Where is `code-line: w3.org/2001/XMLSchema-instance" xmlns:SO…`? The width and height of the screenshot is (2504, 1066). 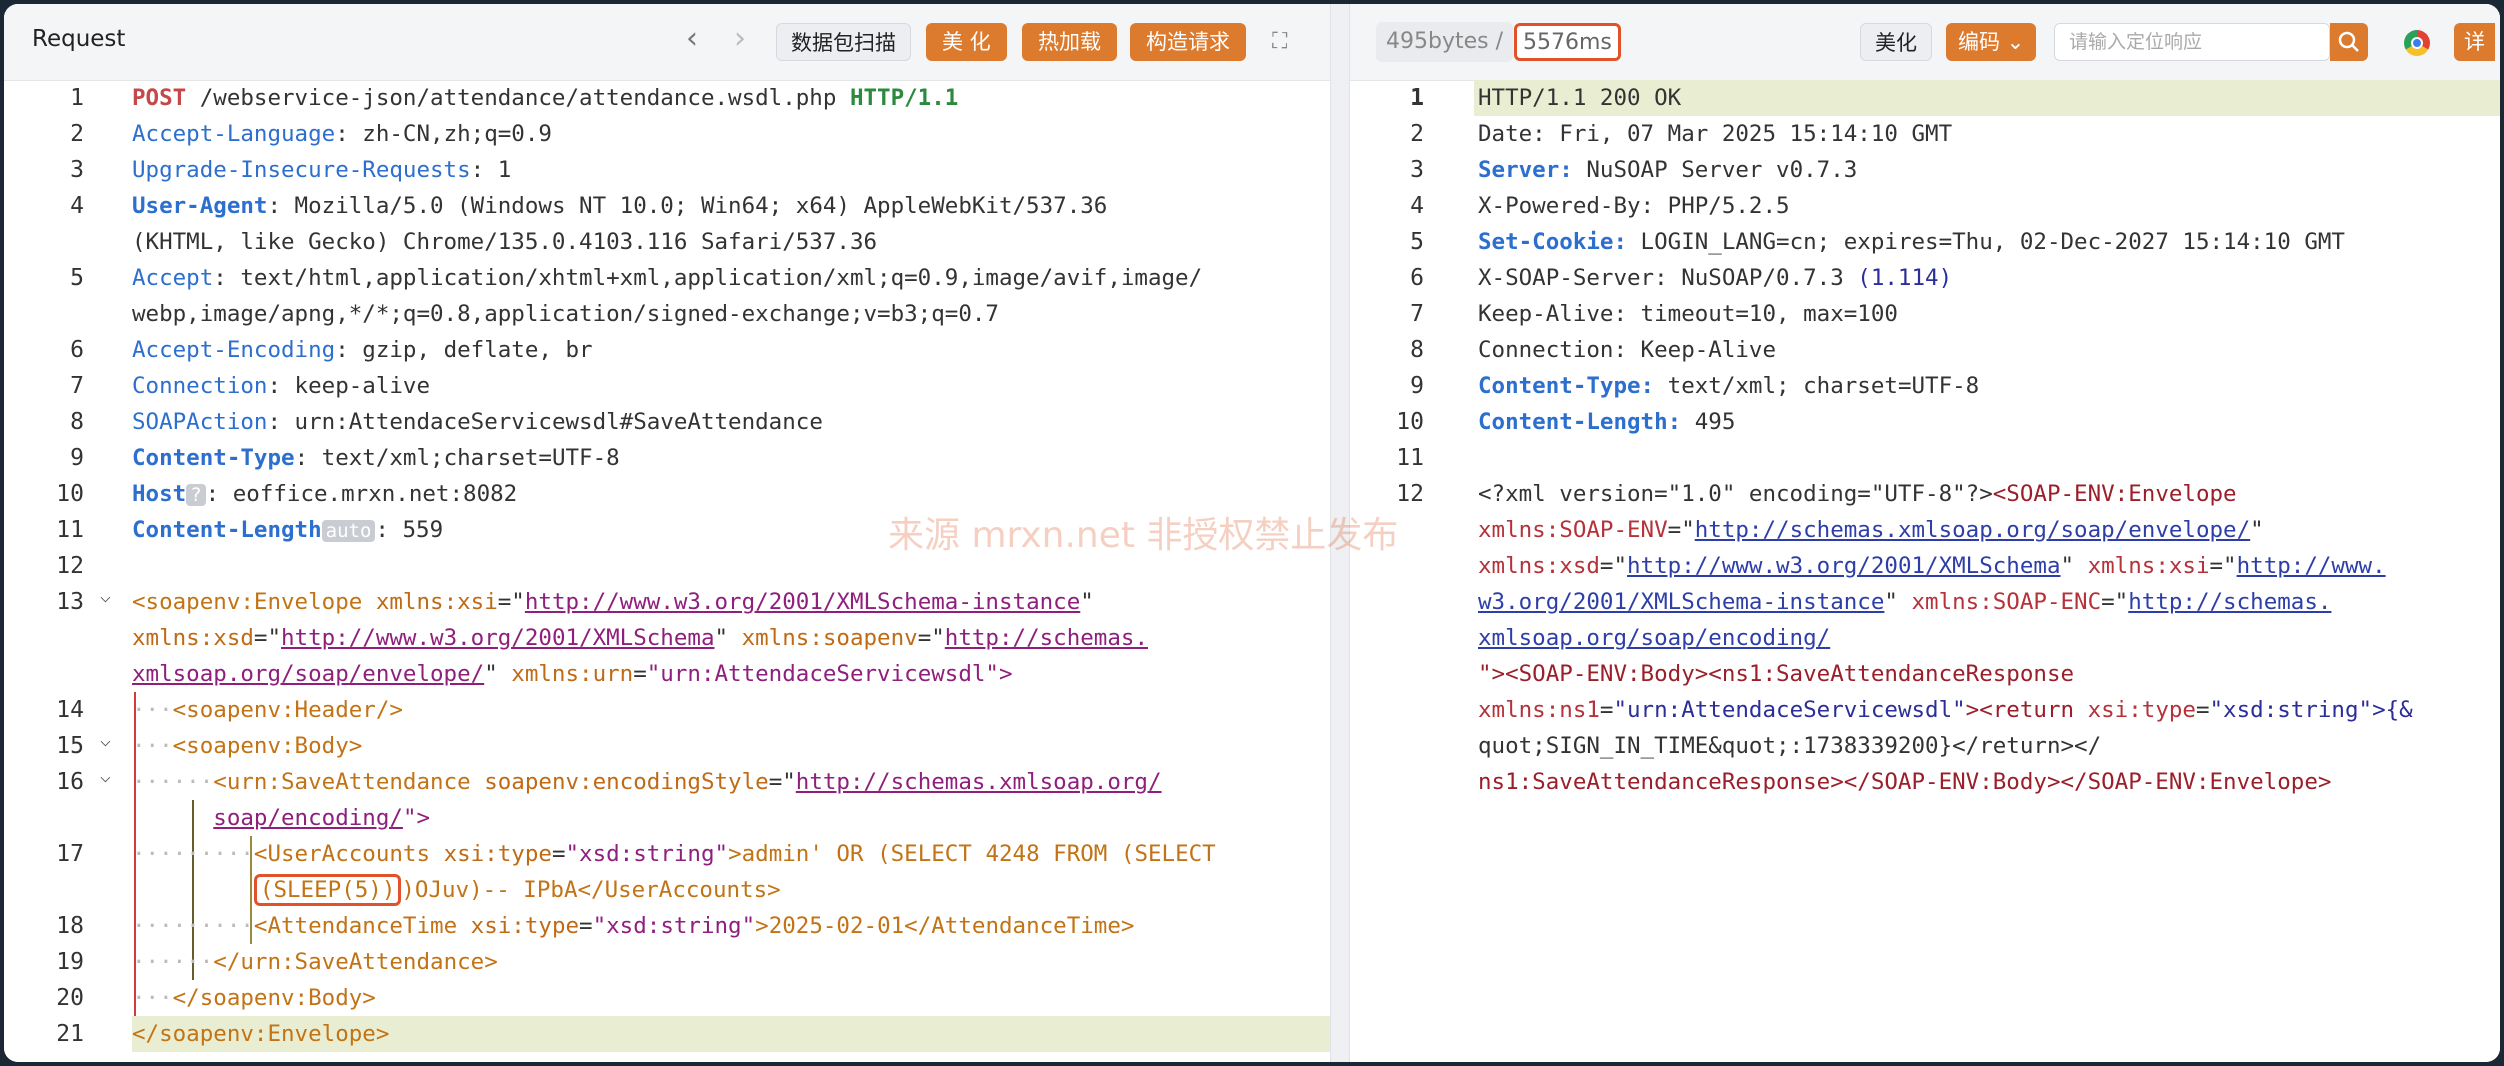 code-line: w3.org/2001/XMLSchema-instance" xmlns:SO… is located at coordinates (1905, 602).